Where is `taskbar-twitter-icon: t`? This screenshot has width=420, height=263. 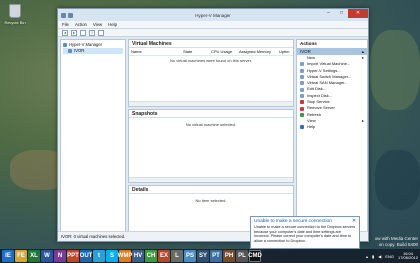 taskbar-twitter-icon: t is located at coordinates (99, 256).